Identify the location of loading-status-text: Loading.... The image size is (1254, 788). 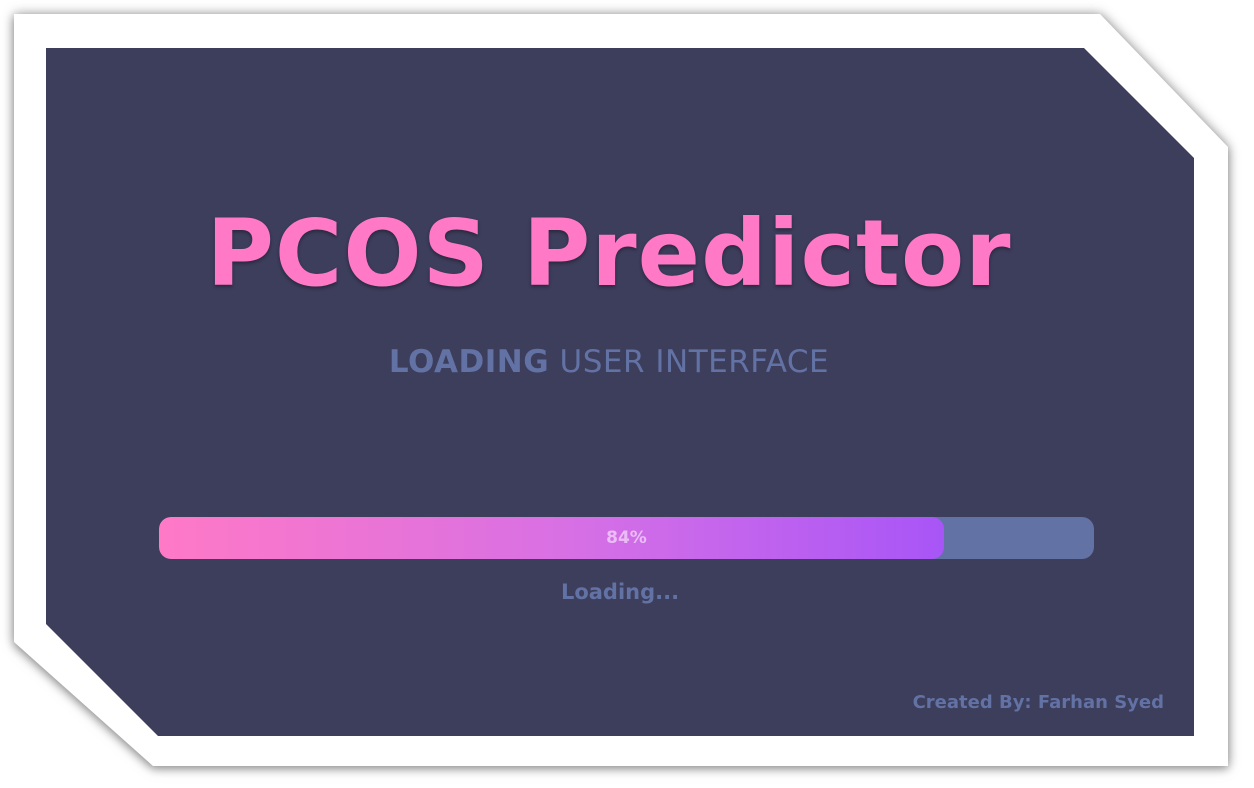
(620, 592).